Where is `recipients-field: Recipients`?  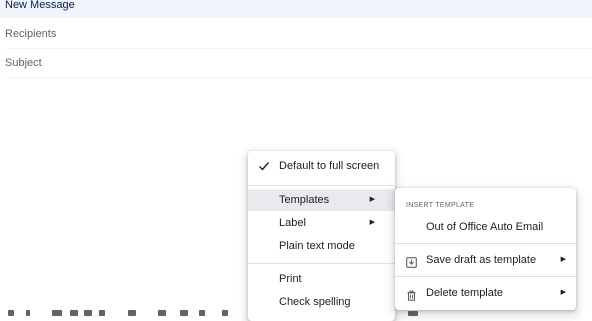 recipients-field: Recipients is located at coordinates (298, 34).